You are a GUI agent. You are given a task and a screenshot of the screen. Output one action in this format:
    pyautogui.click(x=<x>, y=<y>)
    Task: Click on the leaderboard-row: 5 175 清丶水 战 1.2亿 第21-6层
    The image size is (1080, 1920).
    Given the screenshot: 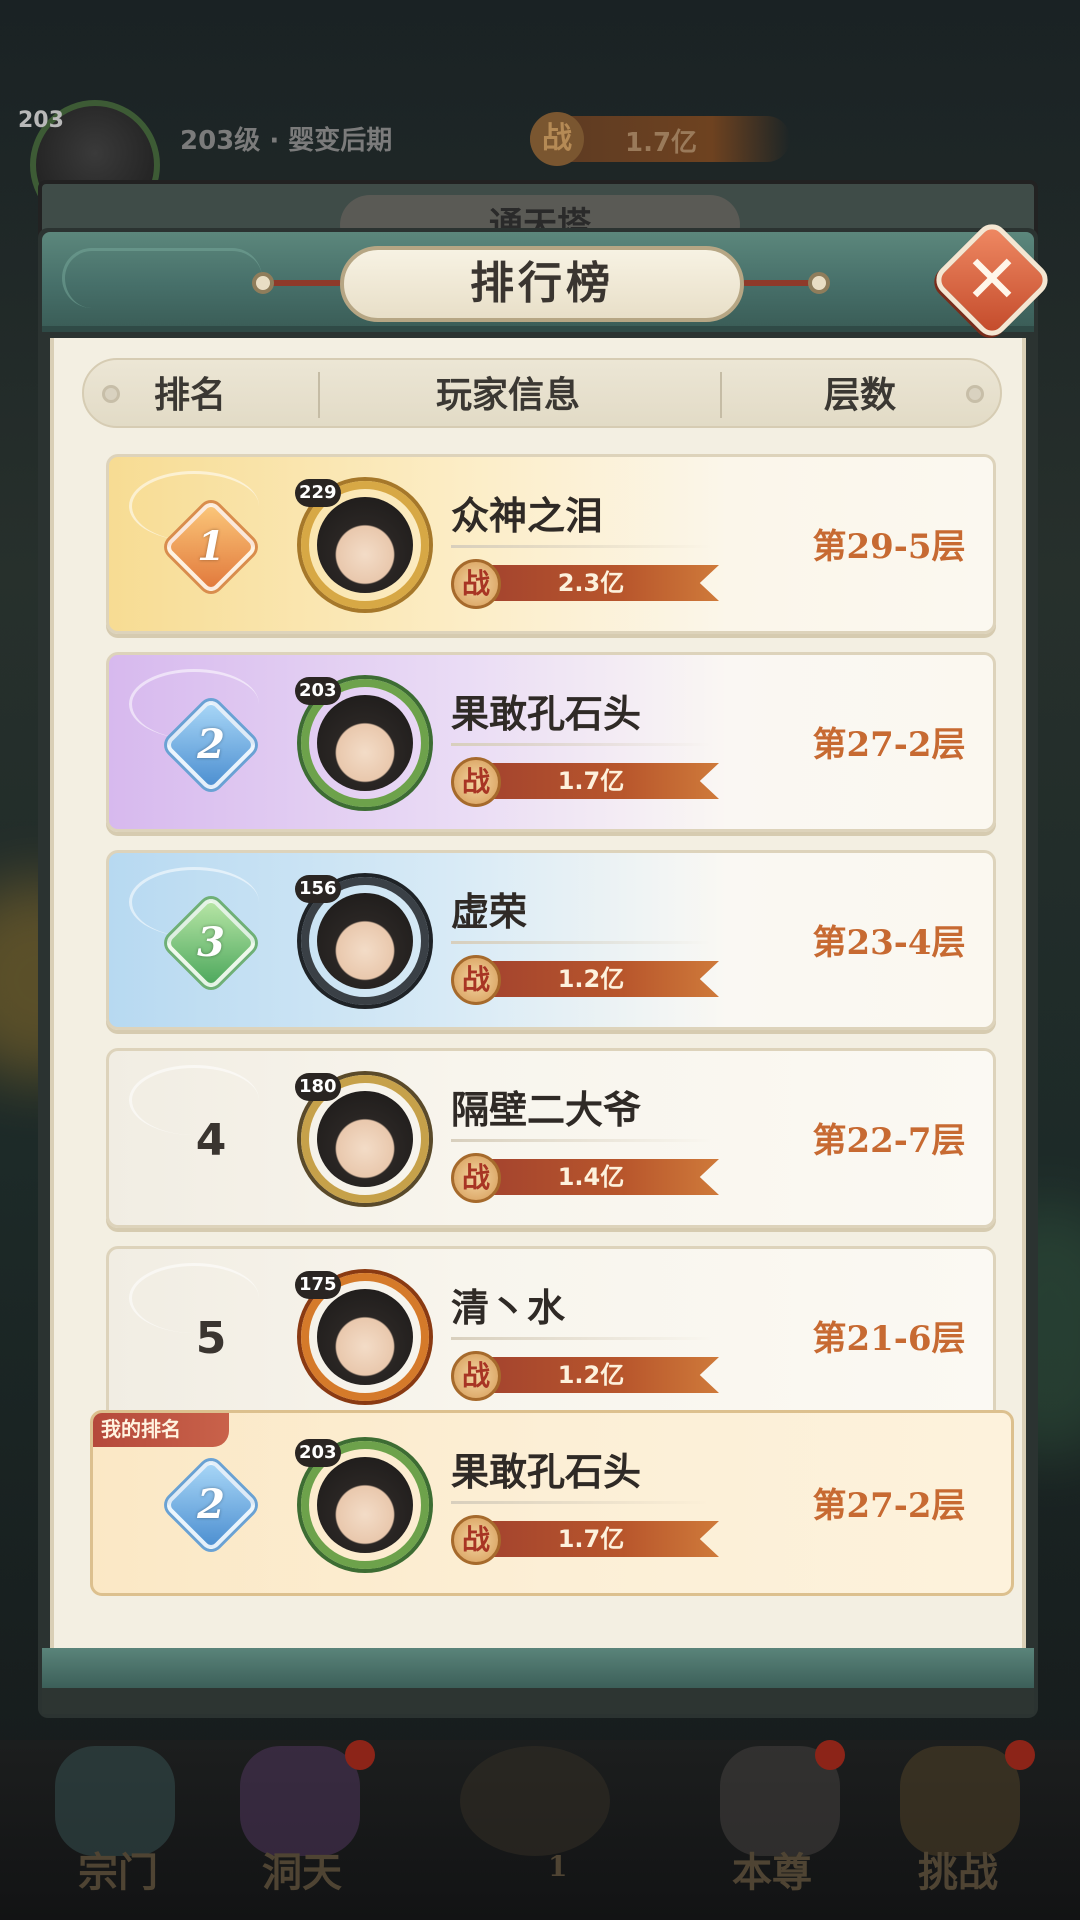 What is the action you would take?
    pyautogui.click(x=551, y=1336)
    